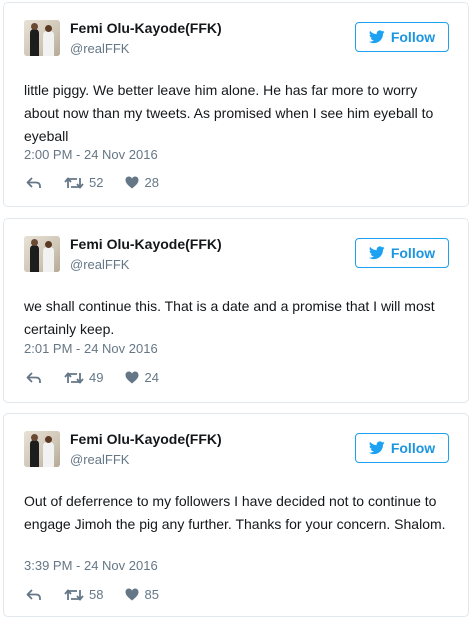  I want to click on retweet-count: 49, so click(96, 377).